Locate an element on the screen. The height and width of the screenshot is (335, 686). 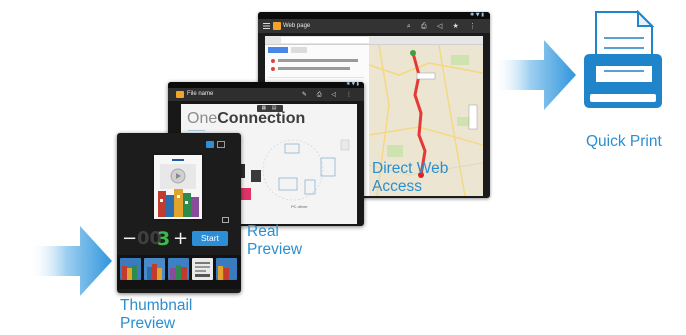
print-app-screen: − 00 3 + Start is located at coordinates (179, 213).